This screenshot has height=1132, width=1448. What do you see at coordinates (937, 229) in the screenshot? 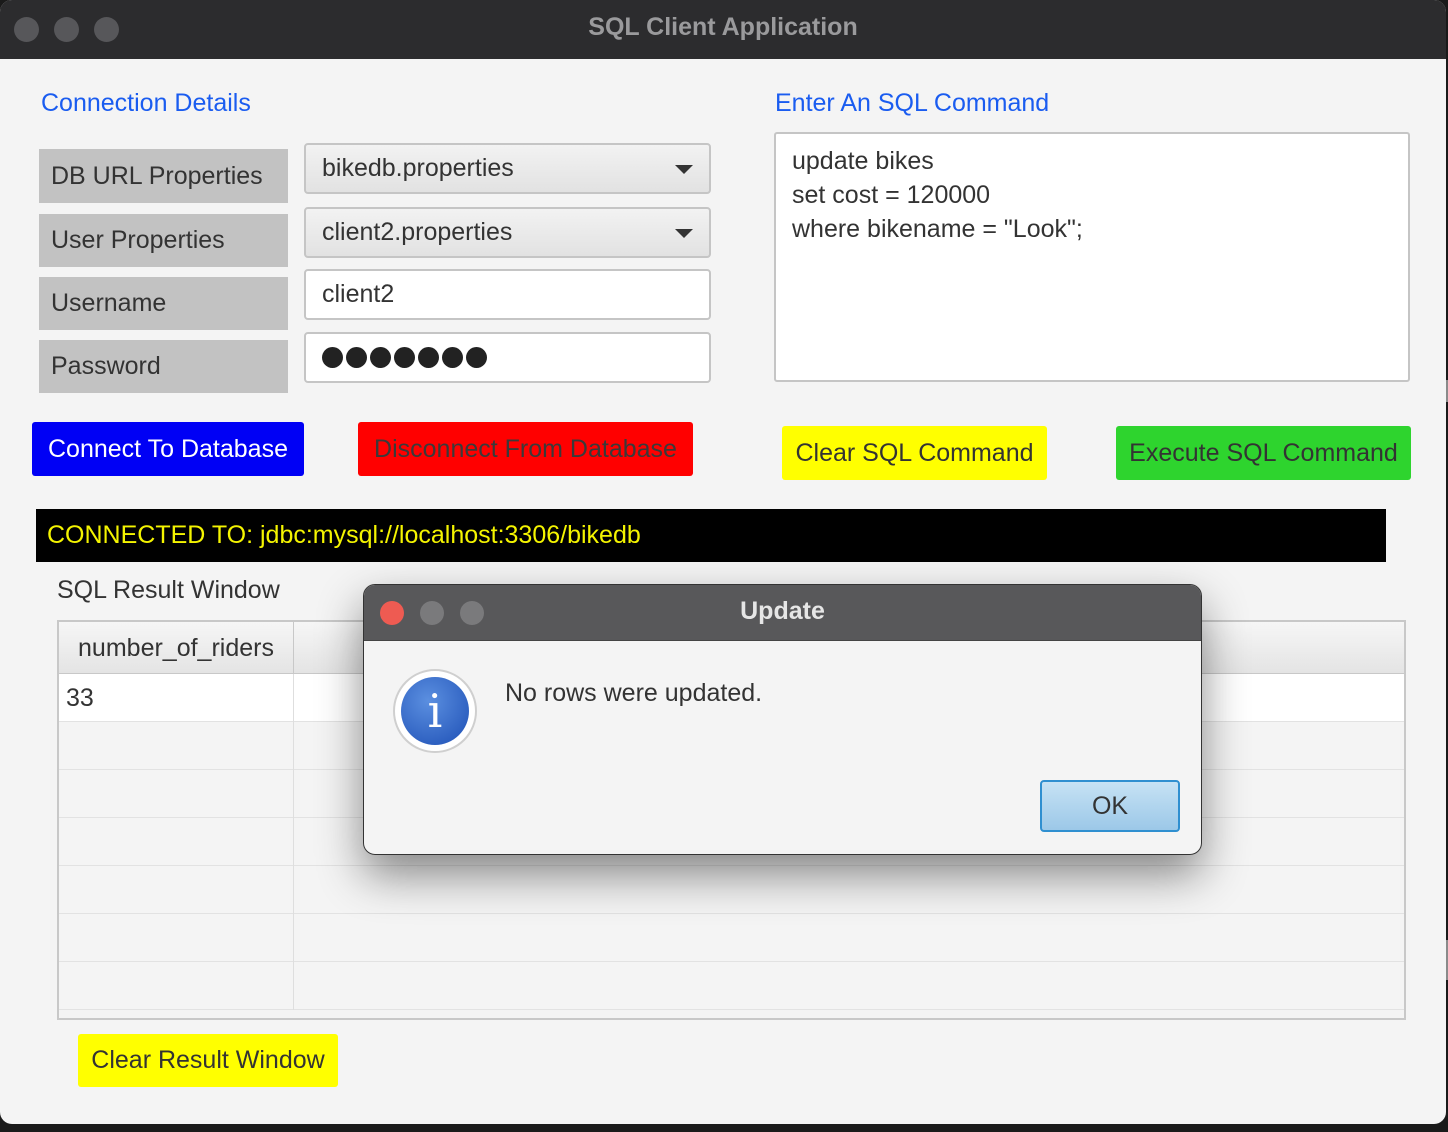
I see `sql-line: where bikename = "Look";` at bounding box center [937, 229].